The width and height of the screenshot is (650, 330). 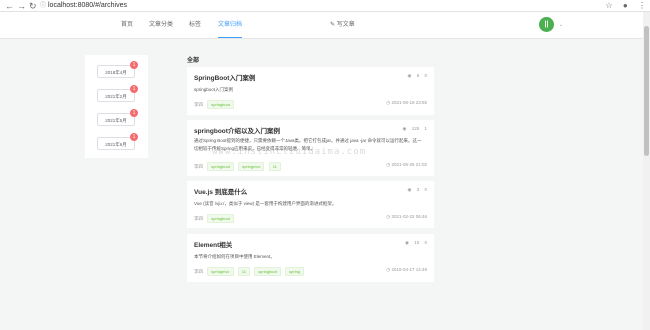 What do you see at coordinates (214, 89) in the screenshot?
I see `article-summary: springboot入门案例` at bounding box center [214, 89].